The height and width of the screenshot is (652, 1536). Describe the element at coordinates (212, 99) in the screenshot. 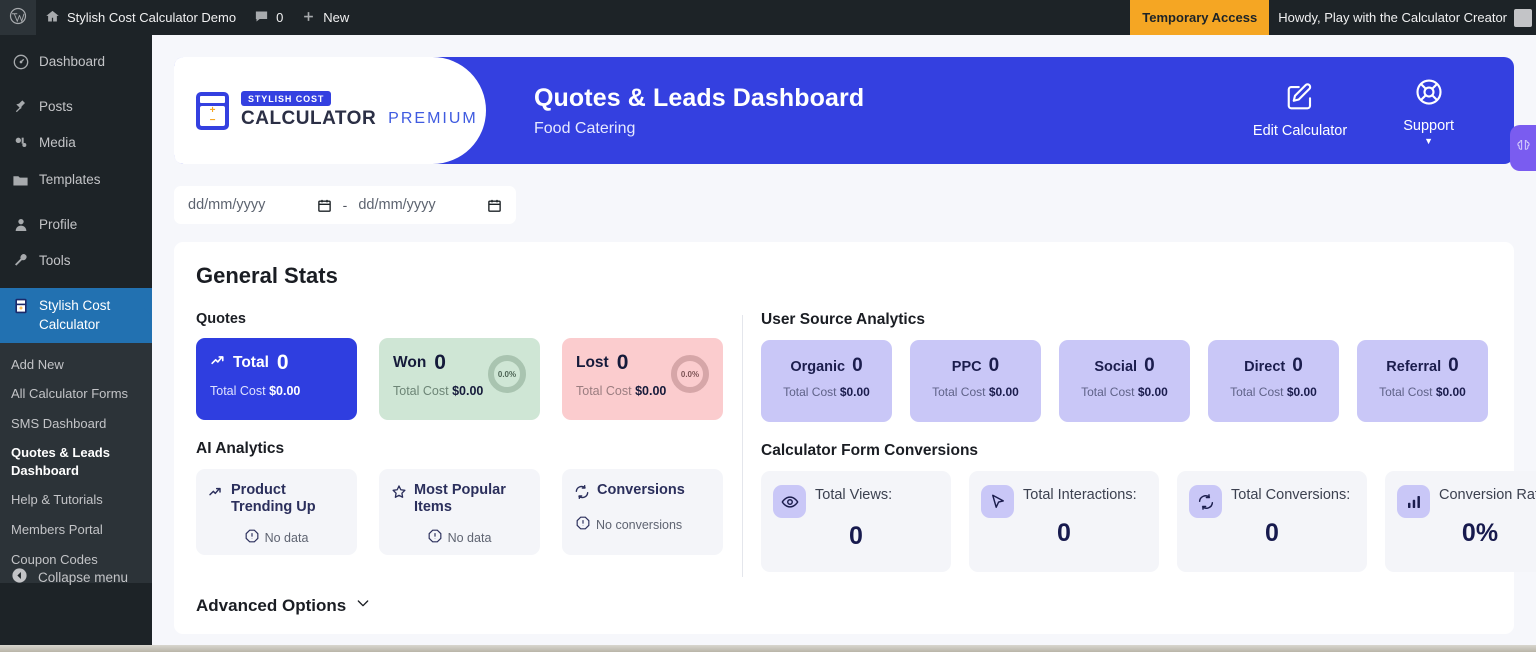

I see `calculator-screen` at that location.